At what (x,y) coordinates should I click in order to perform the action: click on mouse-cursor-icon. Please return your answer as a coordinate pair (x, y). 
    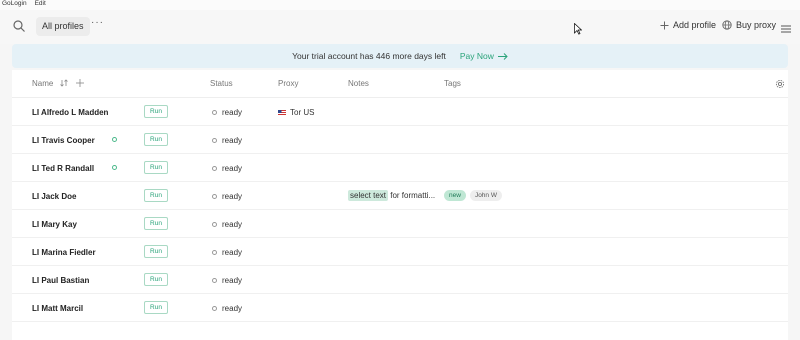
    Looking at the image, I should click on (578, 28).